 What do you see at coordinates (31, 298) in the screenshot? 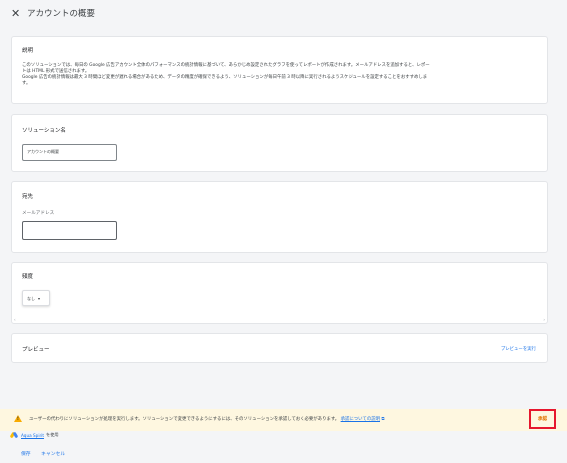
I see `frequency-selected-value: なし` at bounding box center [31, 298].